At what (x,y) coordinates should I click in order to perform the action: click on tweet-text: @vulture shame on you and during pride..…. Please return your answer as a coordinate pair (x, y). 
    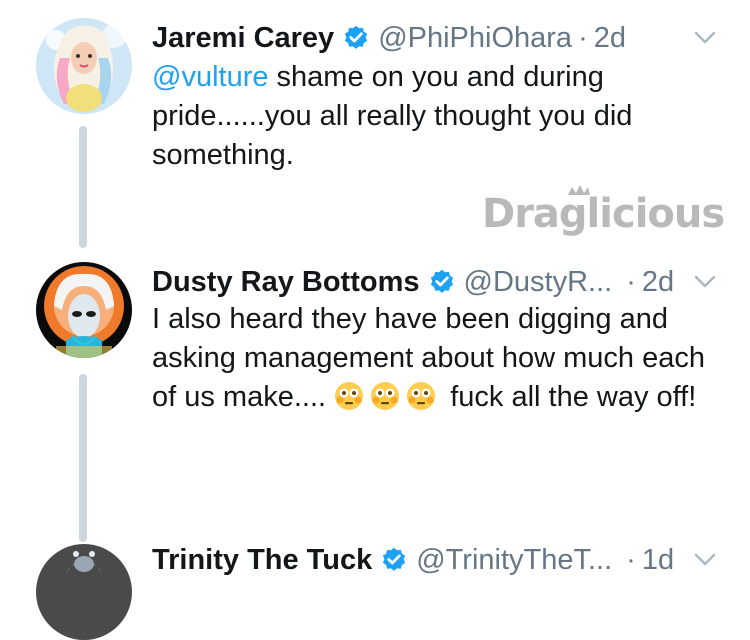
    Looking at the image, I should click on (432, 116).